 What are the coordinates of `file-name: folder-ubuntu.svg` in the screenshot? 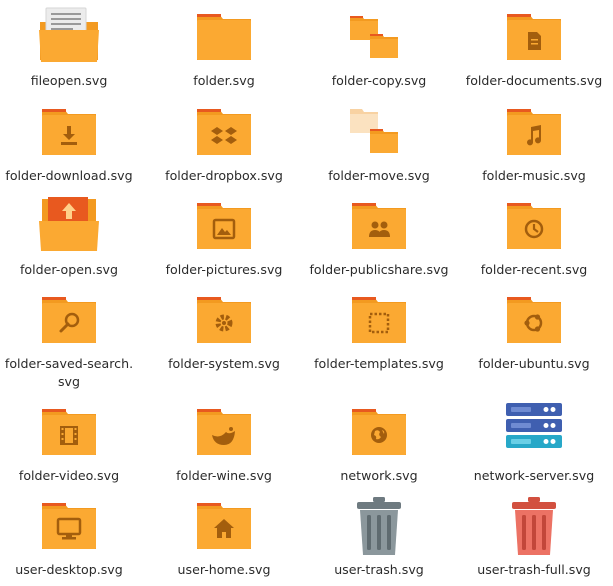 It's located at (534, 363).